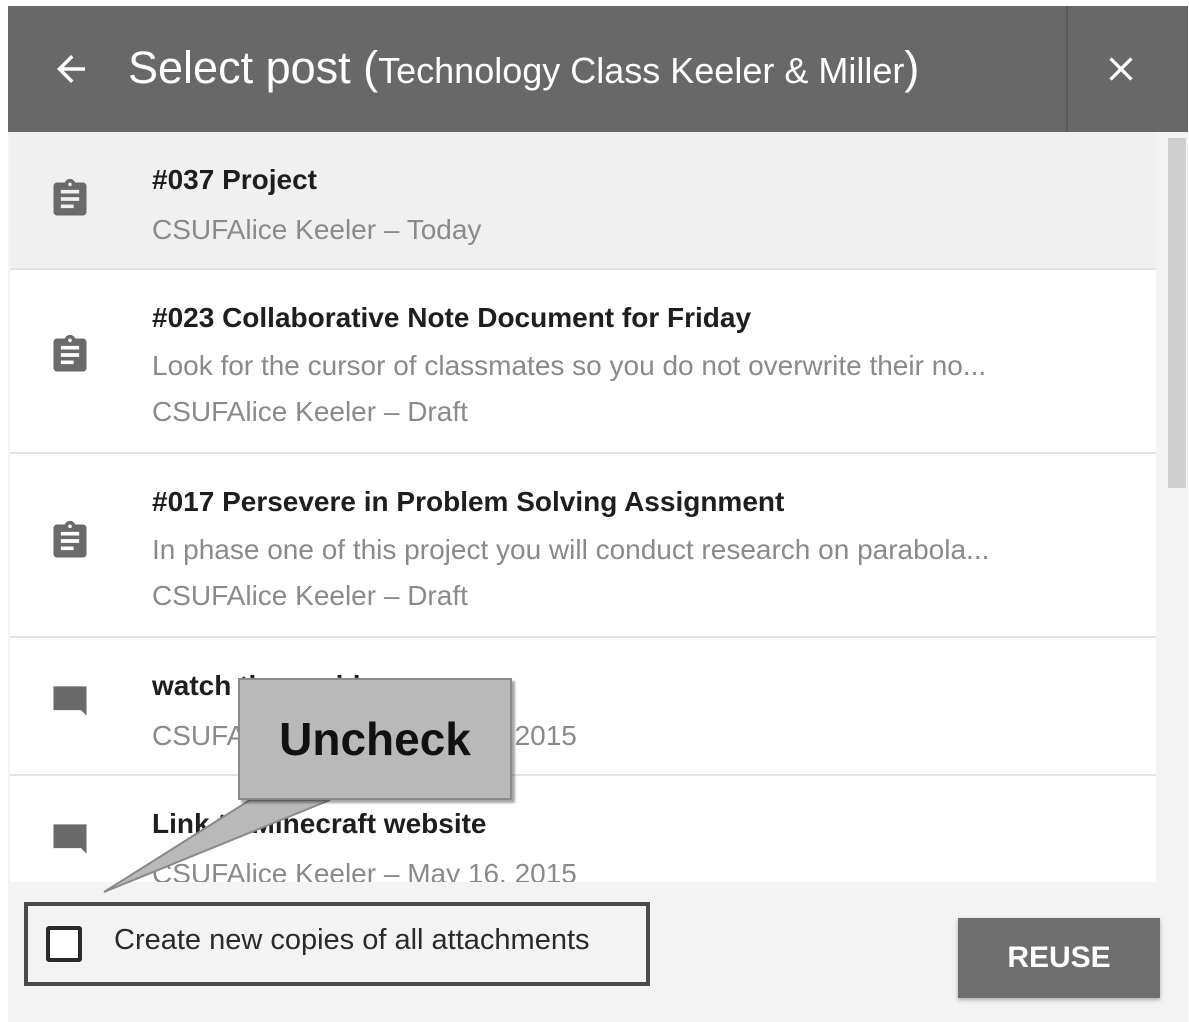  I want to click on list-scrollbar, so click(1177, 313).